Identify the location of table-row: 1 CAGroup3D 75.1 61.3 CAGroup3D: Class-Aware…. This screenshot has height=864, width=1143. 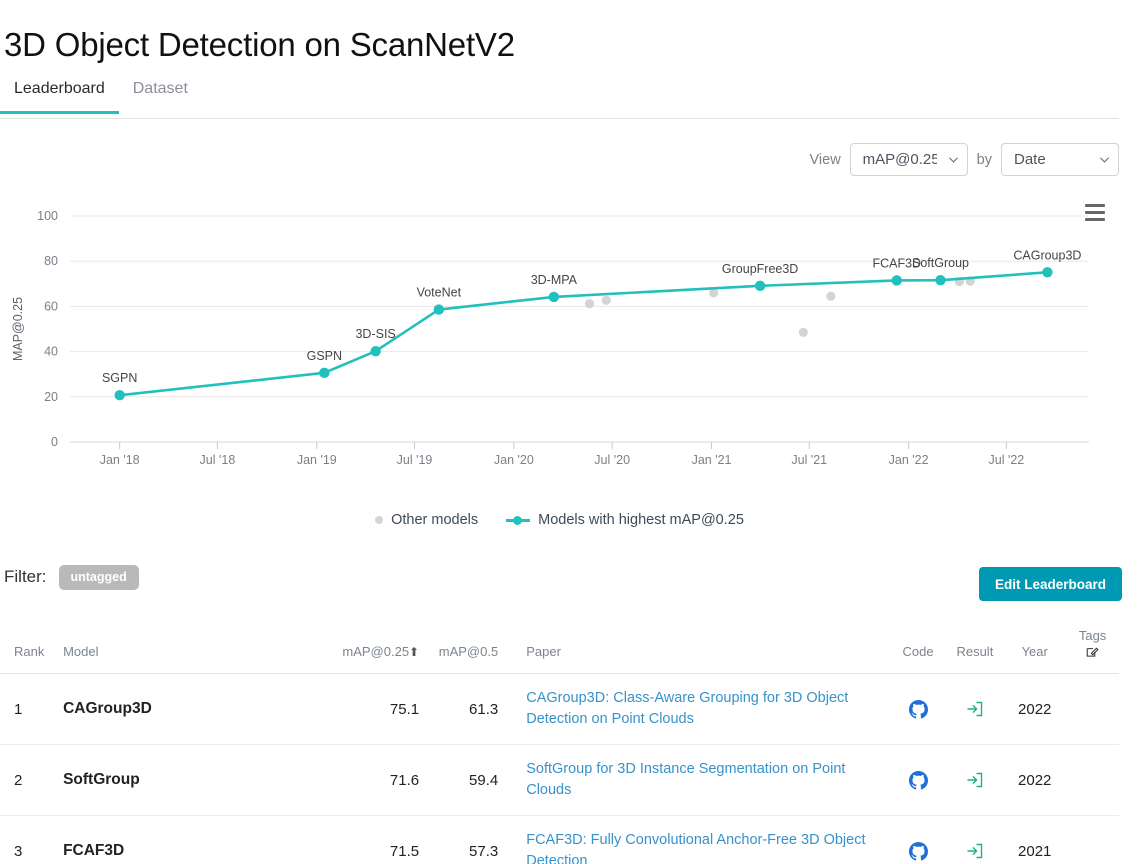
(559, 709).